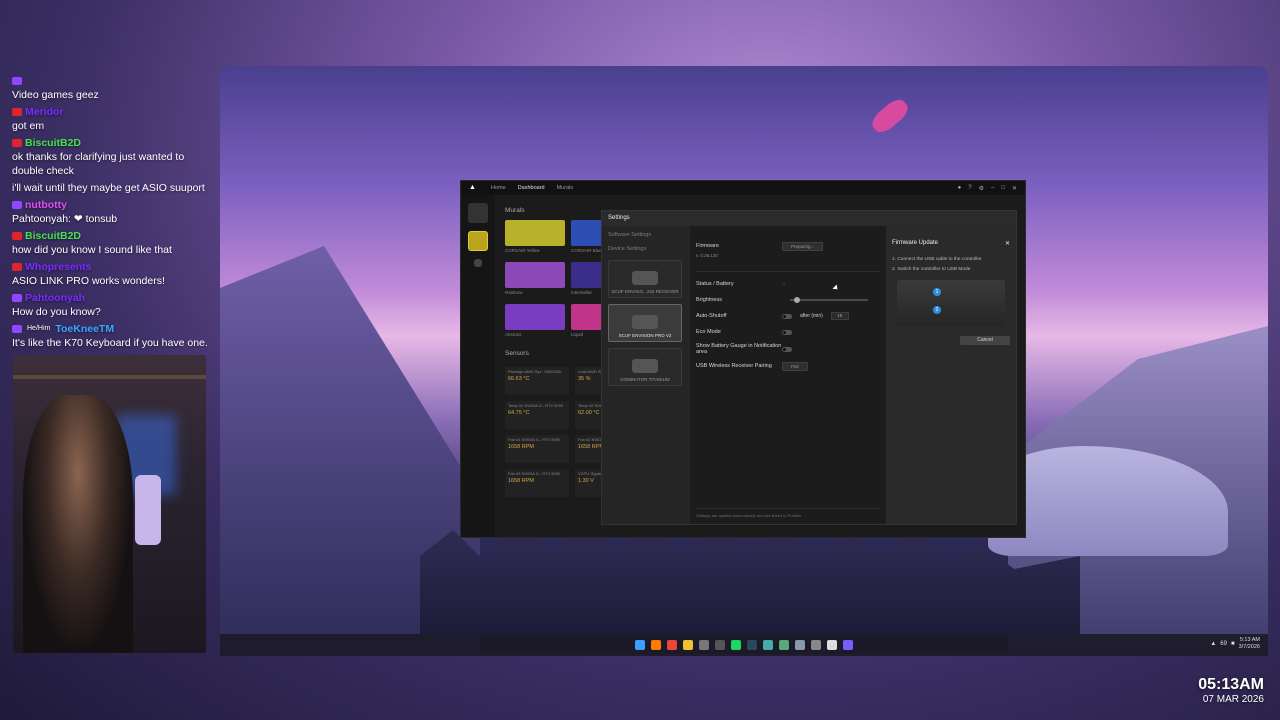  Describe the element at coordinates (645, 367) in the screenshot. I see `device-card: DOMINATOR TITANIUM` at that location.